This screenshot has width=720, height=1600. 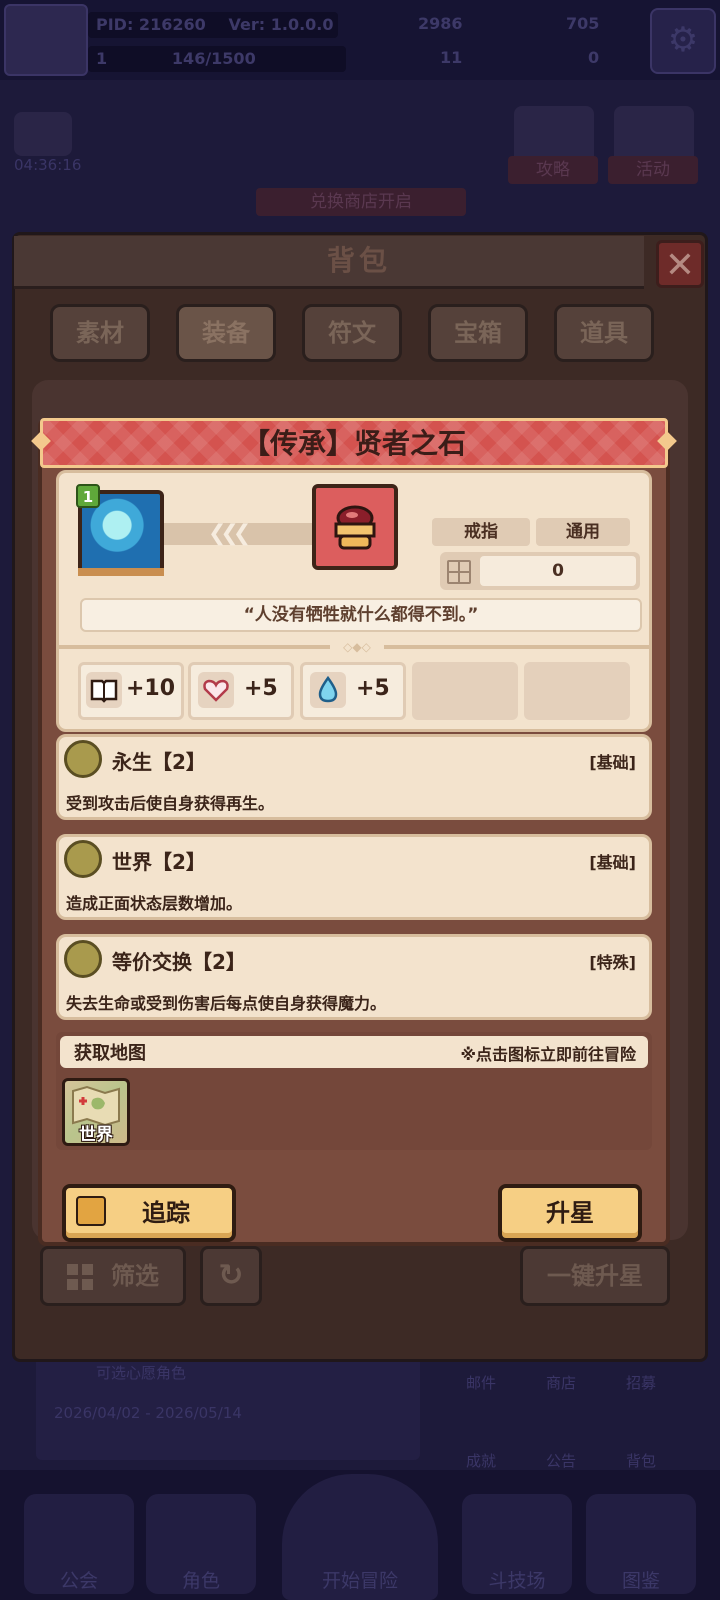 I want to click on upgrade-all-button: 一键升星, so click(x=595, y=1276).